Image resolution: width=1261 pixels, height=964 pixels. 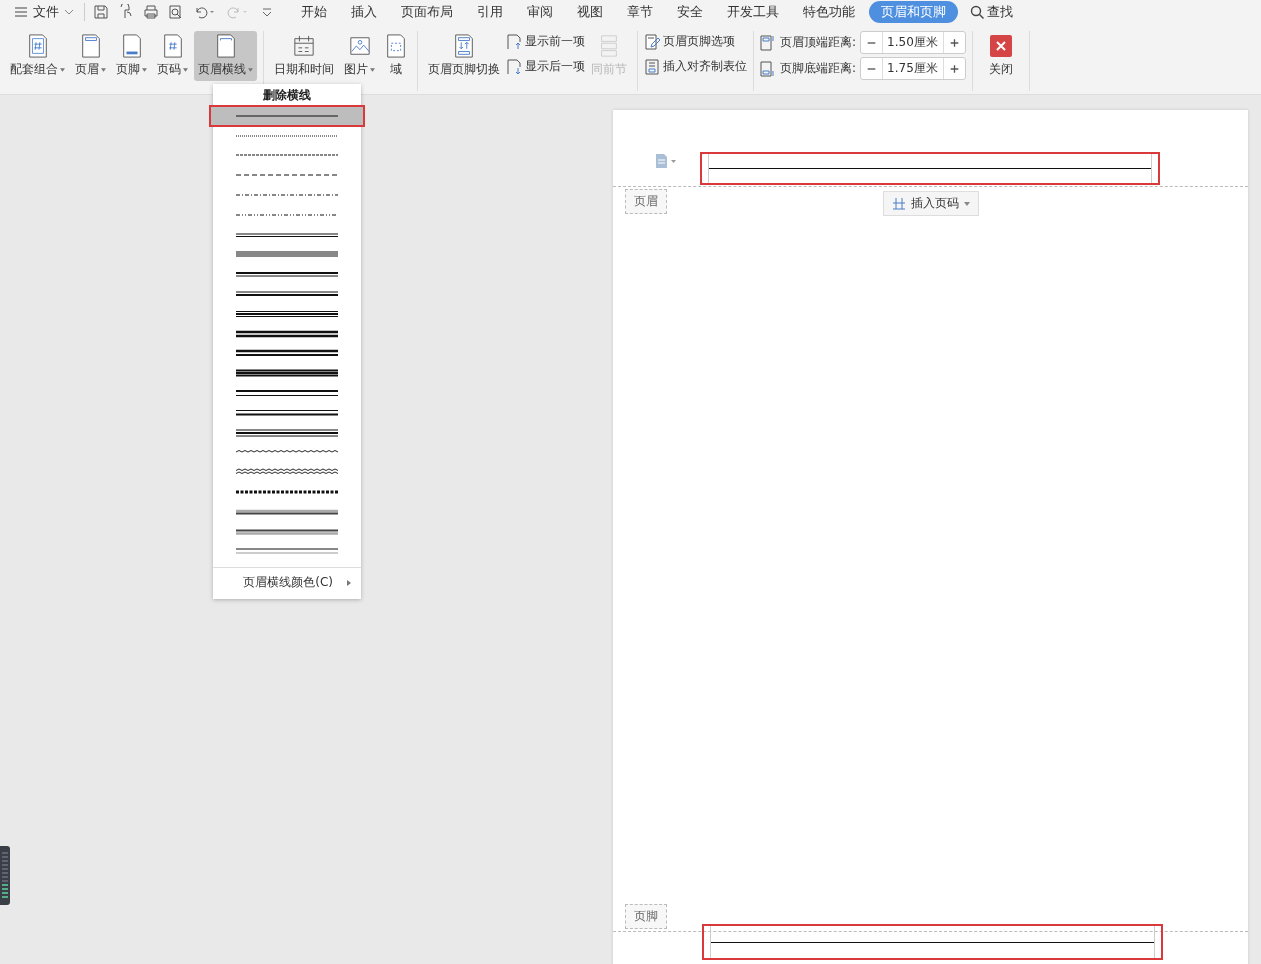 I want to click on save-icon, so click(x=101, y=12).